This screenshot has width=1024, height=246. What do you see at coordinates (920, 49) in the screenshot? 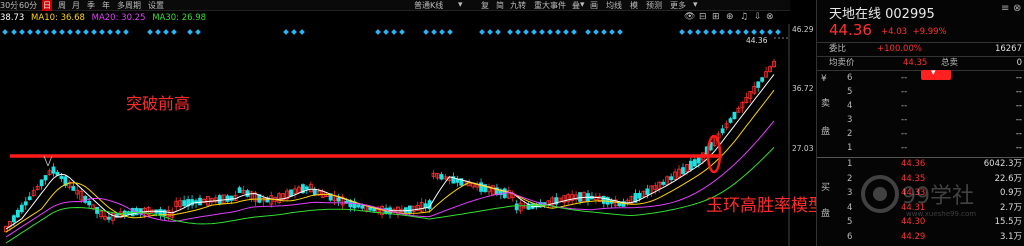
I see `order-ratio-row: 委比 +100.00% 16267` at bounding box center [920, 49].